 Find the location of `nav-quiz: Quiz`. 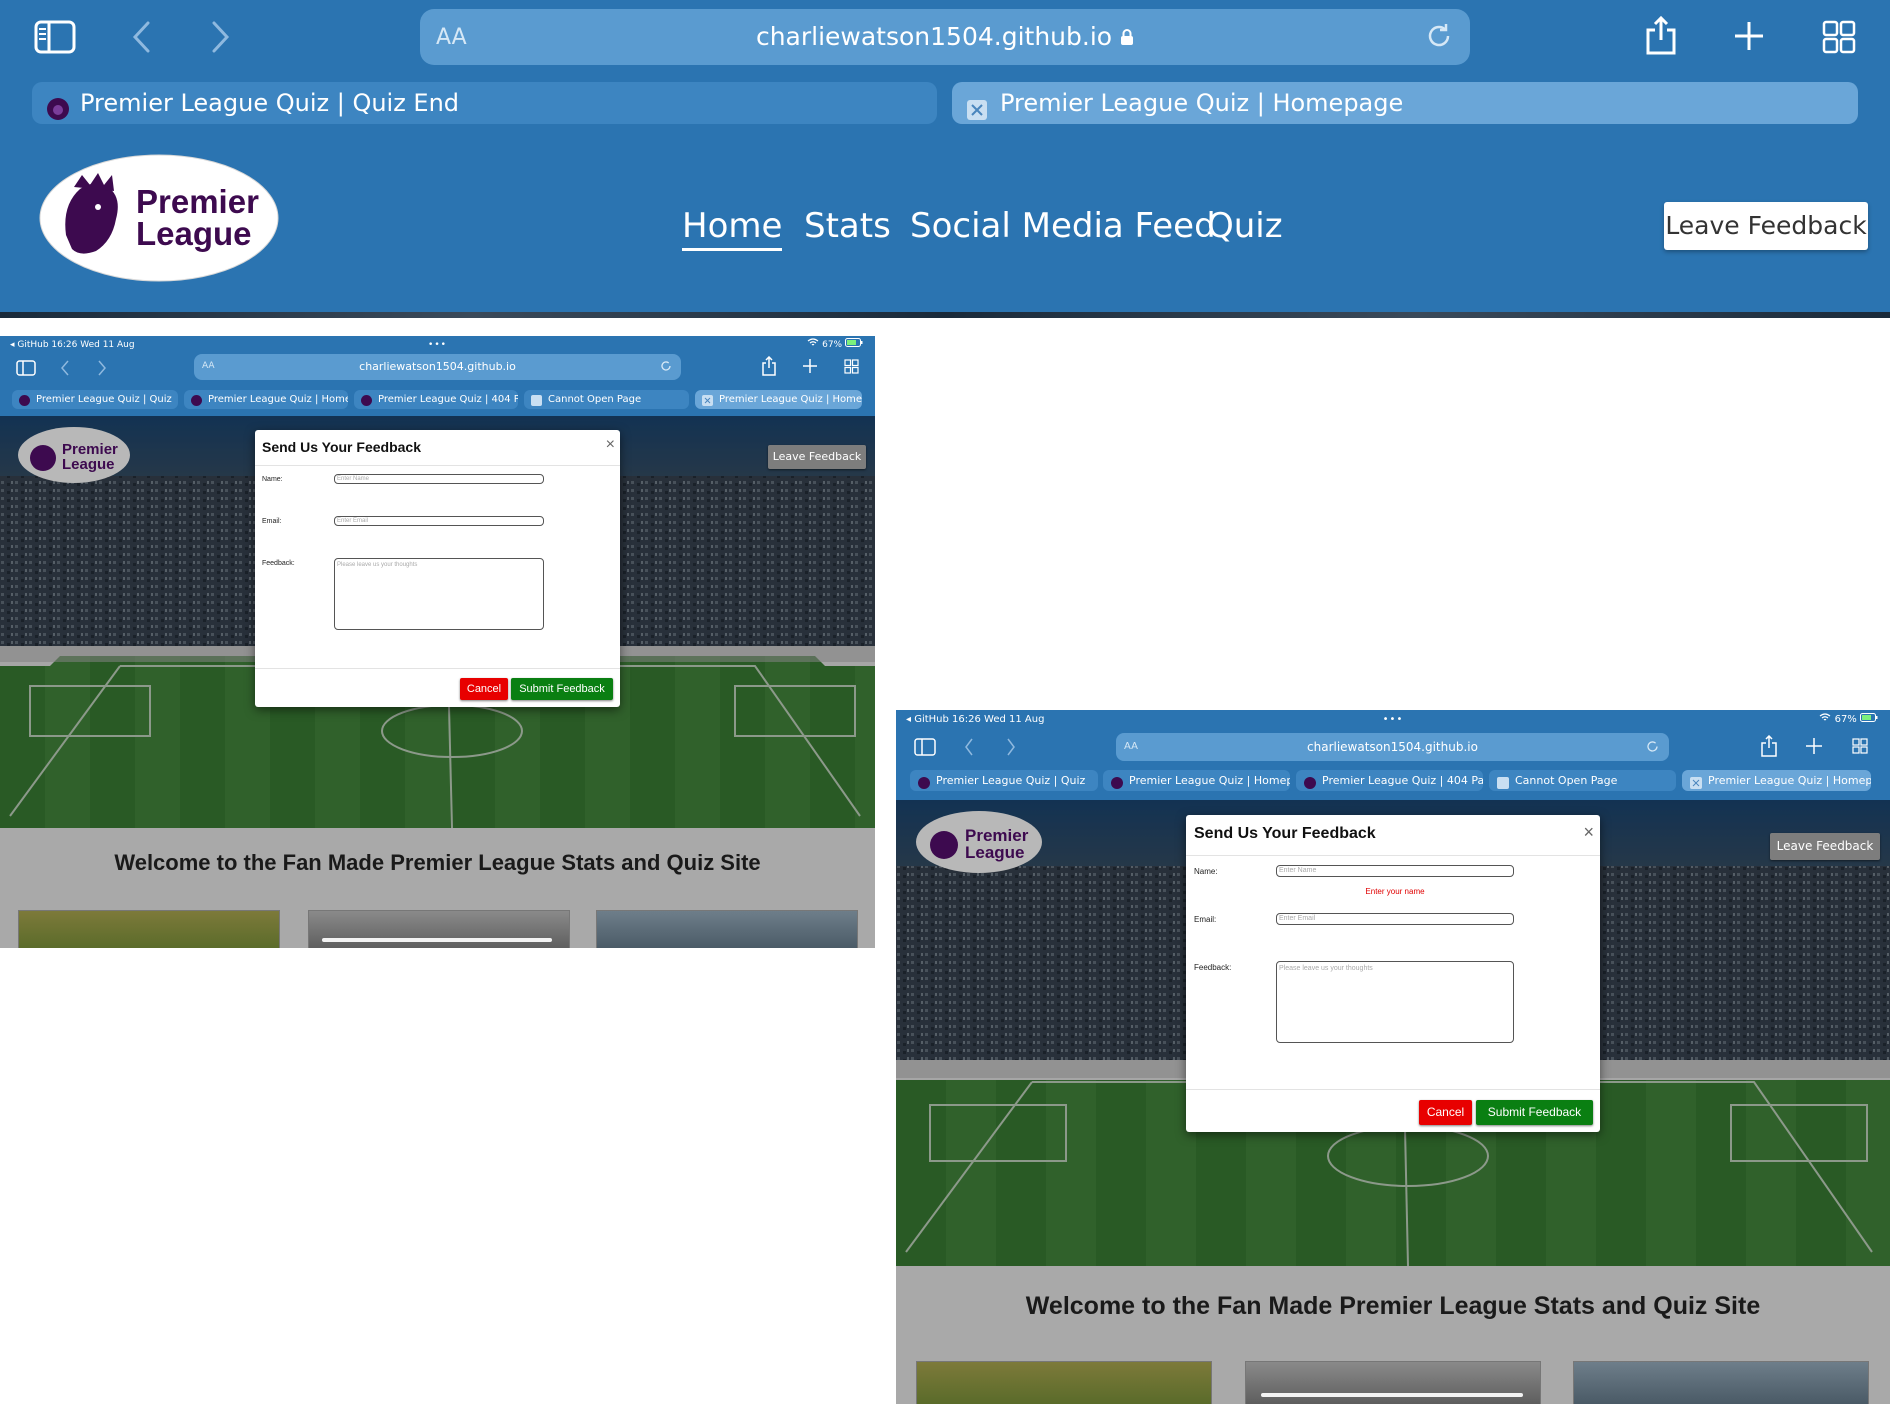

nav-quiz: Quiz is located at coordinates (1245, 226).